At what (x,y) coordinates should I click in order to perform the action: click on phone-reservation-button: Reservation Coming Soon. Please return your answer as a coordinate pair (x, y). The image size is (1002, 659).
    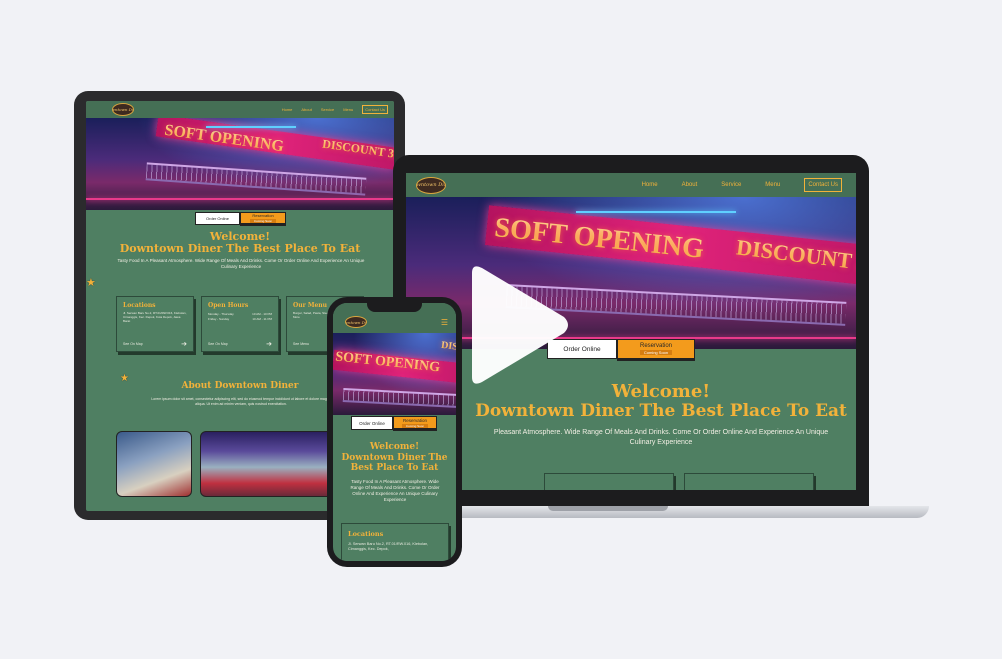
    Looking at the image, I should click on (415, 423).